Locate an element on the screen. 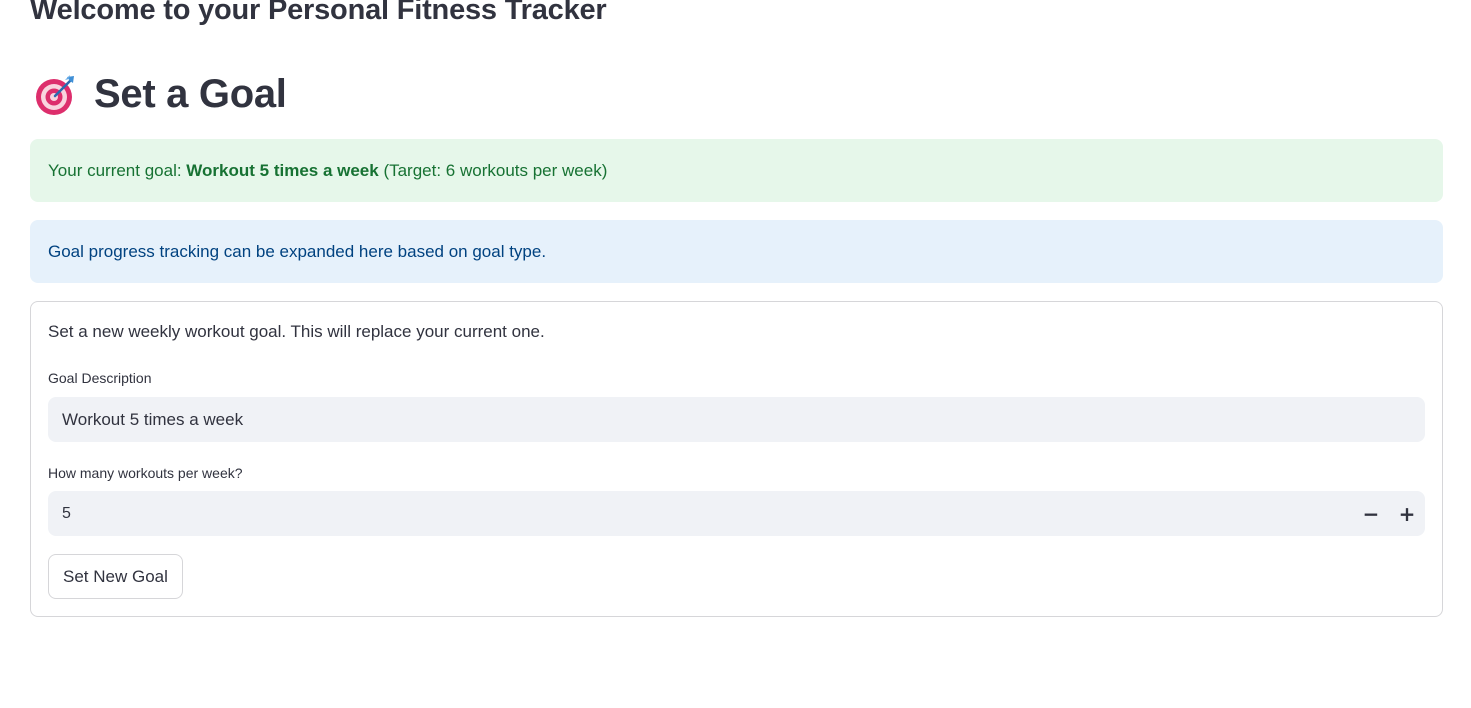  current-goal-prefix: Your current goal: is located at coordinates (117, 170).